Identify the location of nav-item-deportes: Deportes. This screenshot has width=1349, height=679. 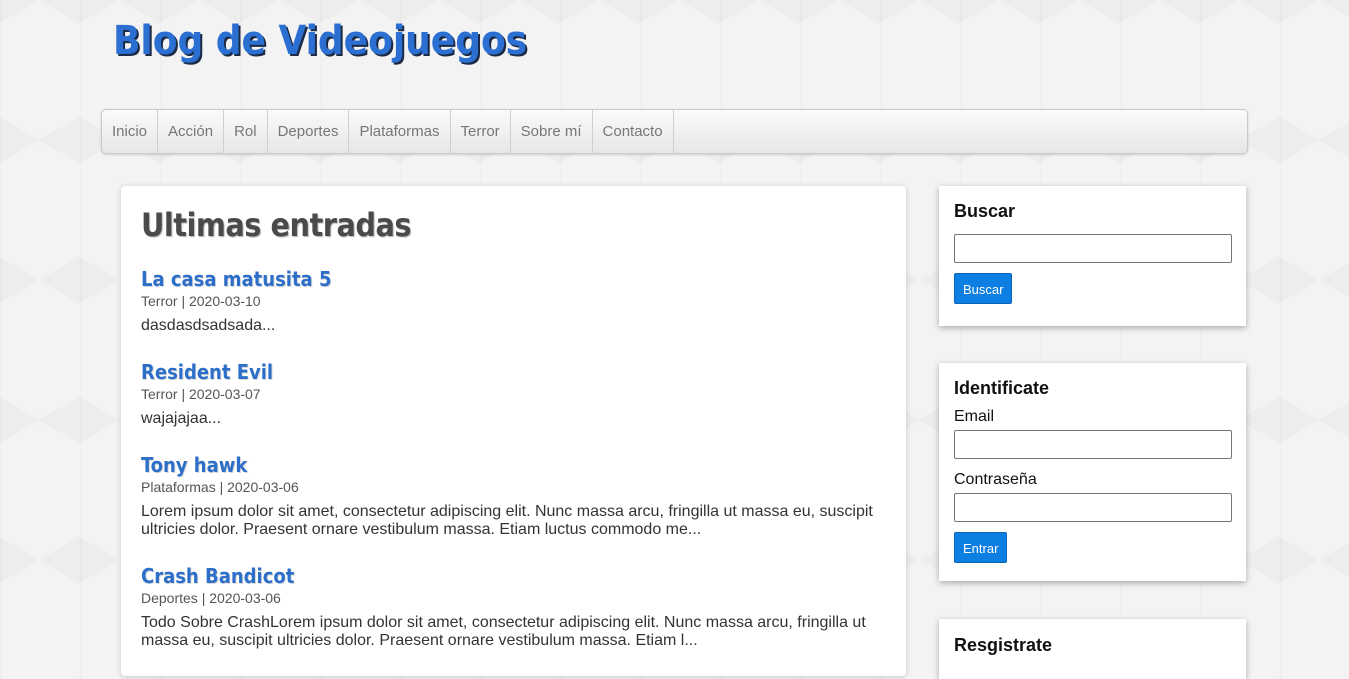
(309, 131).